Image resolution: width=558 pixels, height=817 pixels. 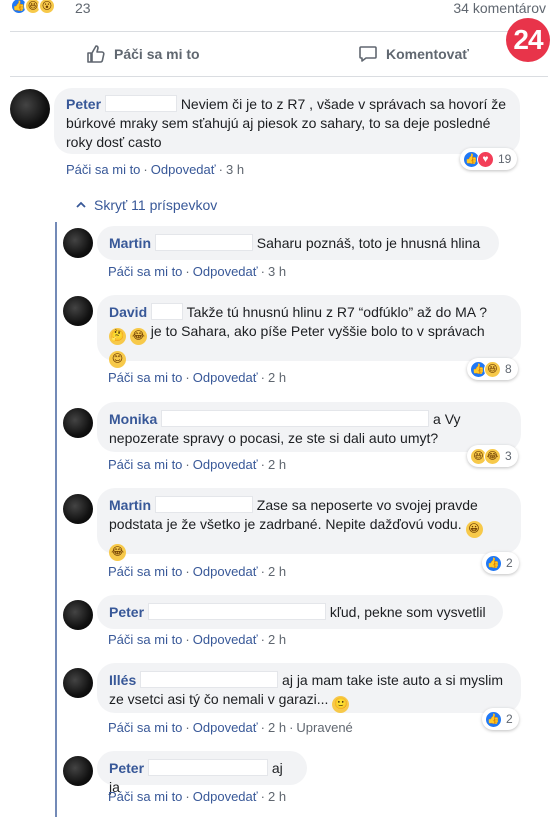 What do you see at coordinates (474, 529) in the screenshot?
I see `grin-emoji-icon: 😀` at bounding box center [474, 529].